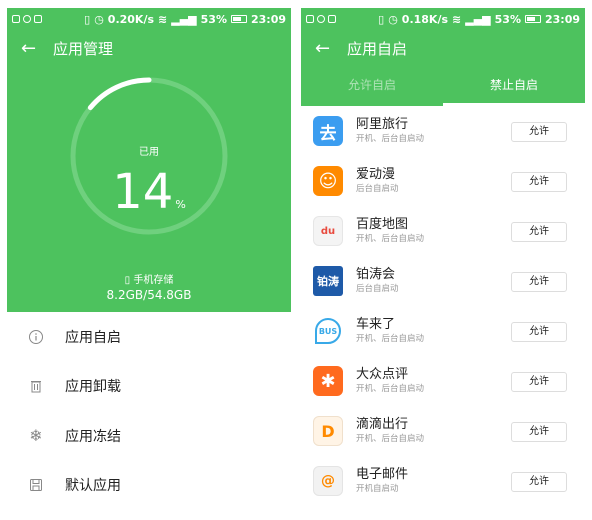  What do you see at coordinates (443, 281) in the screenshot?
I see `list-item: 铂涛 铂涛会 后台自启动 允许` at bounding box center [443, 281].